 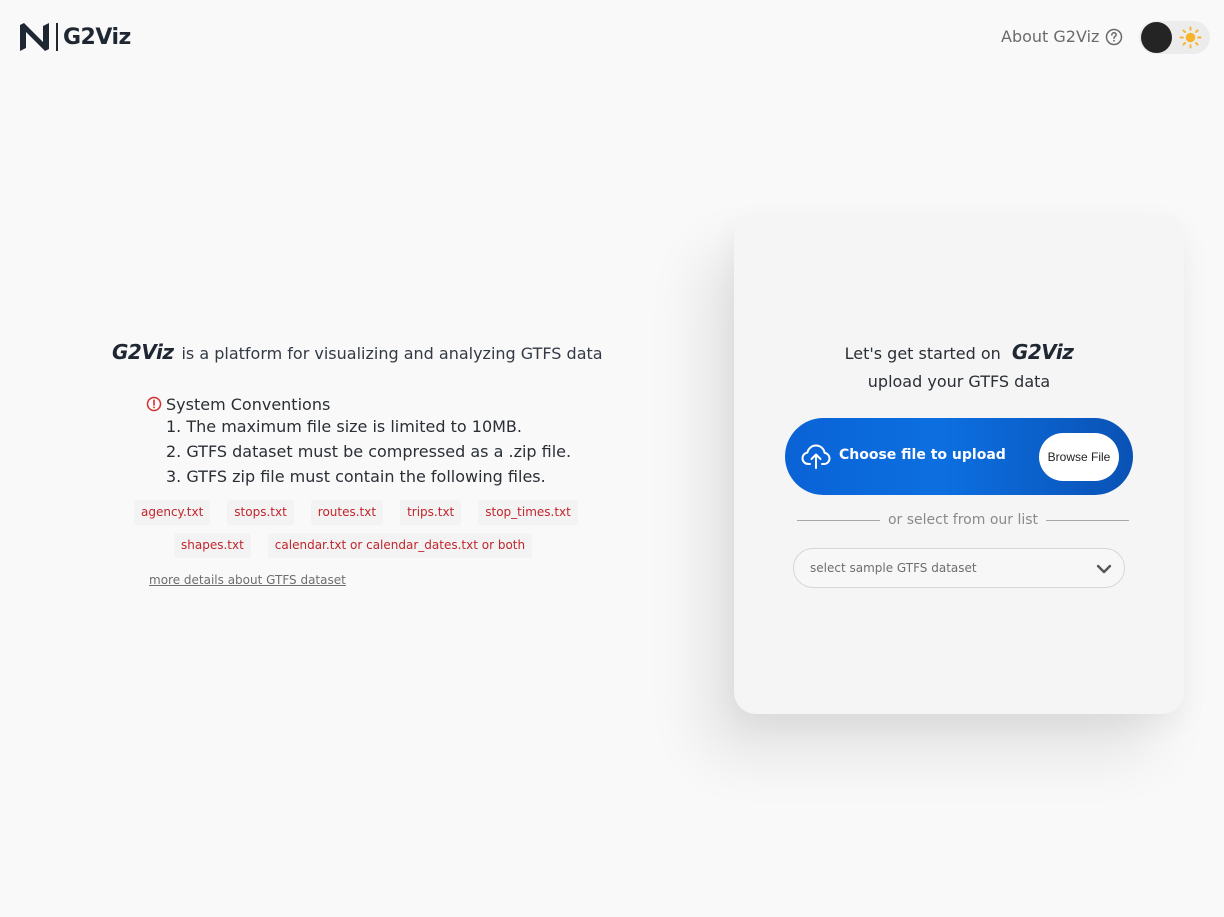 I want to click on file-chip: trips.txt, so click(x=431, y=512).